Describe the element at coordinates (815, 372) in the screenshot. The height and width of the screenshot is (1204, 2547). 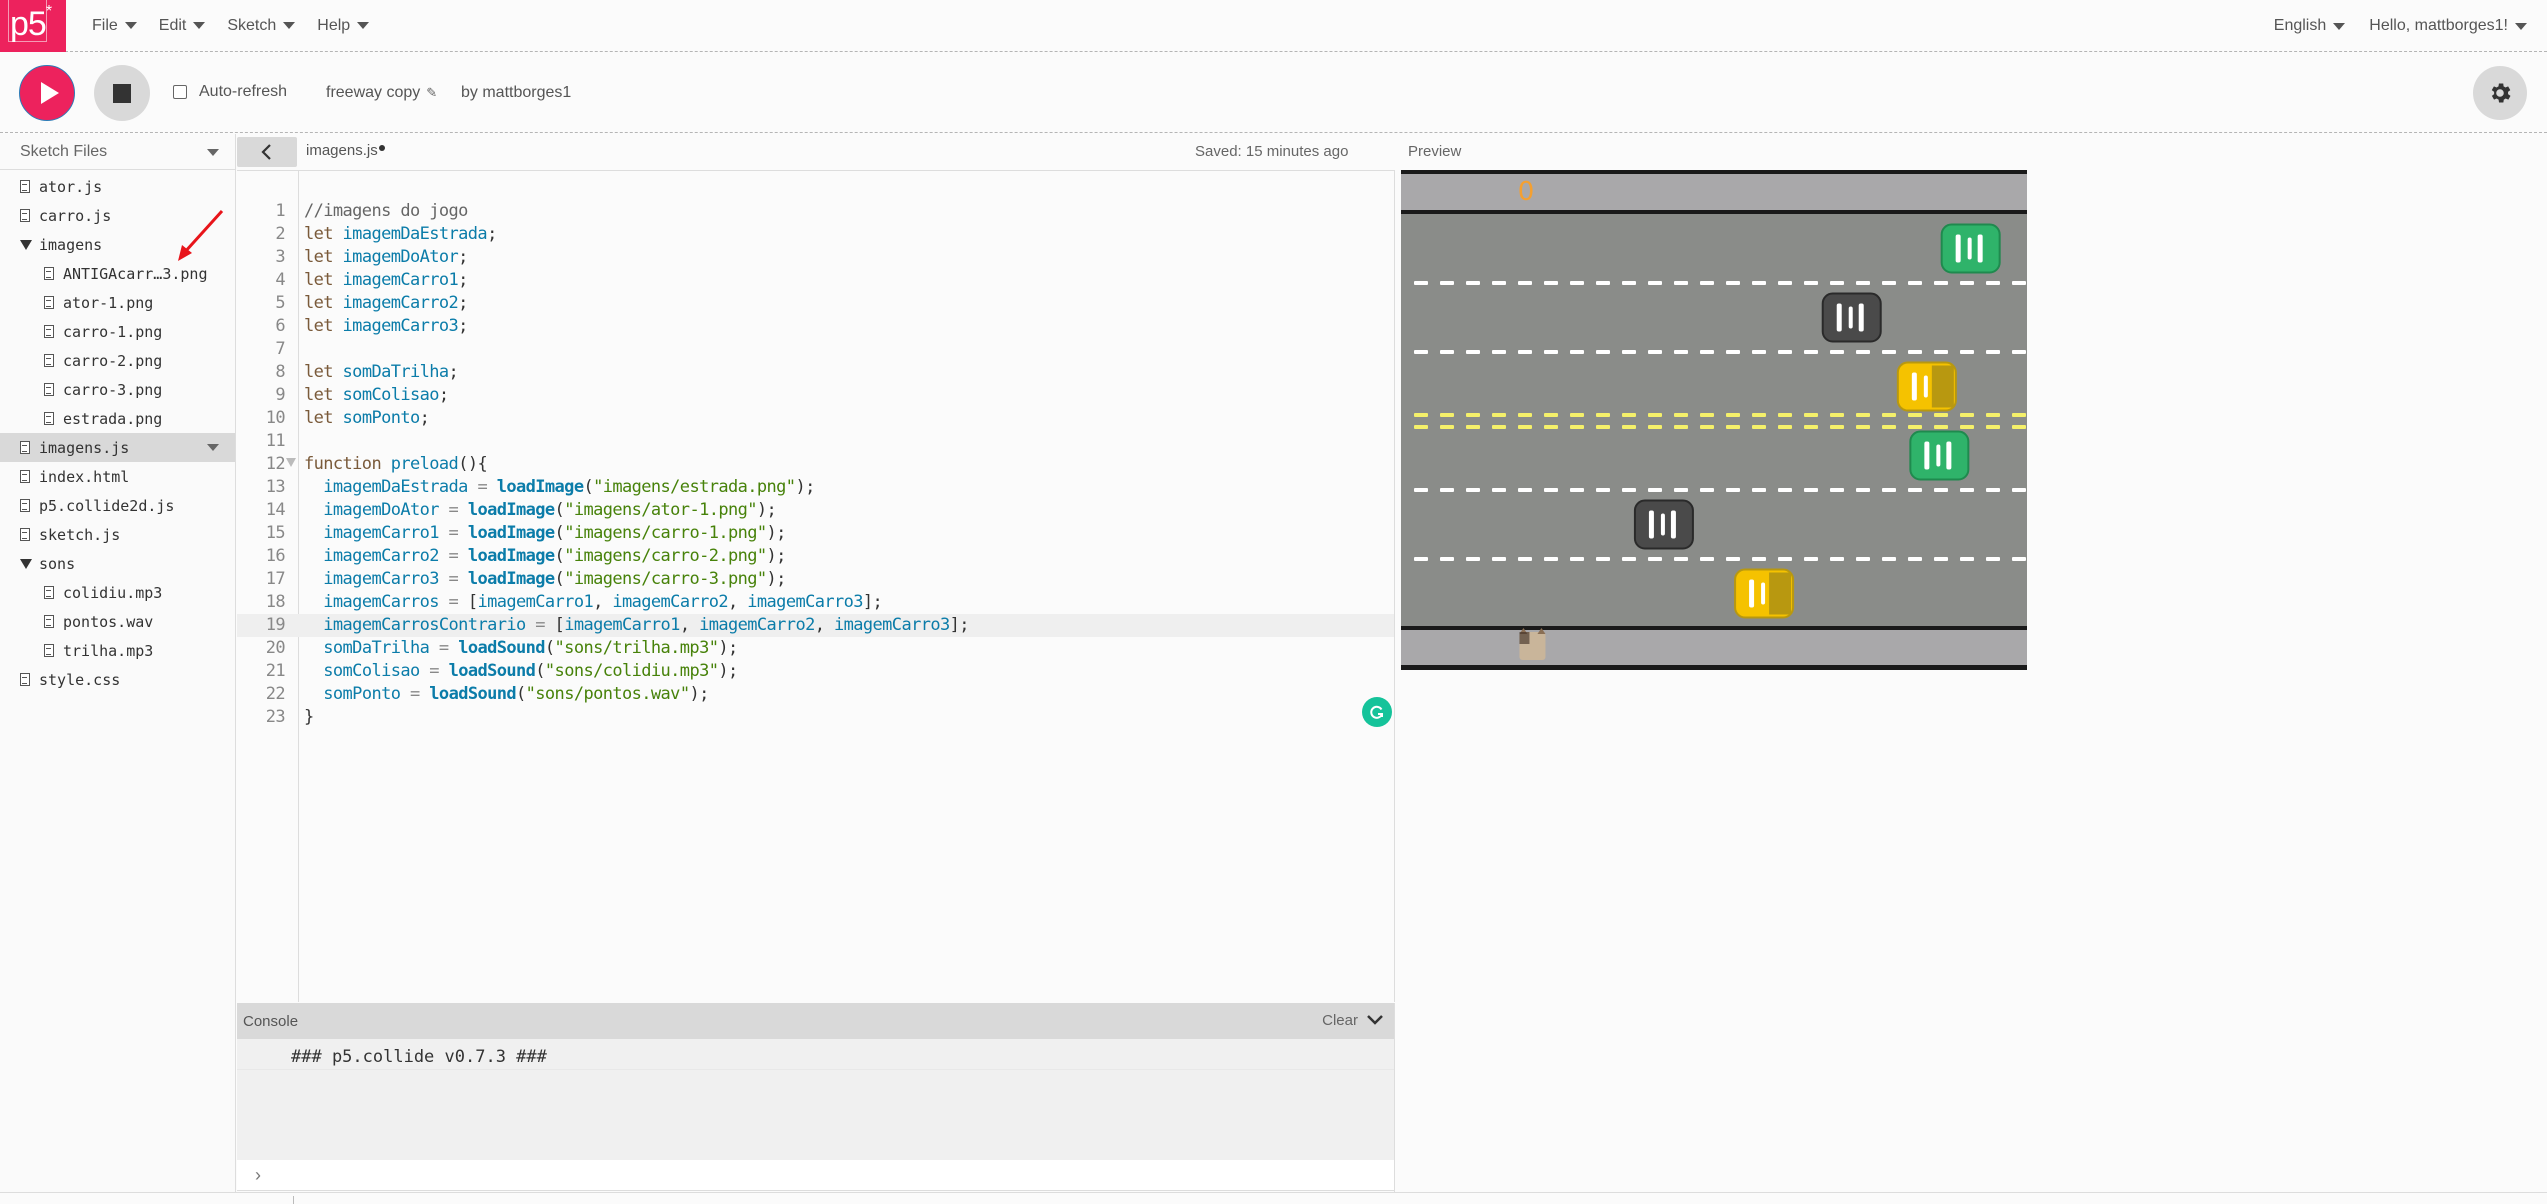
I see `code-line: 8 let somDaTrilha;` at that location.